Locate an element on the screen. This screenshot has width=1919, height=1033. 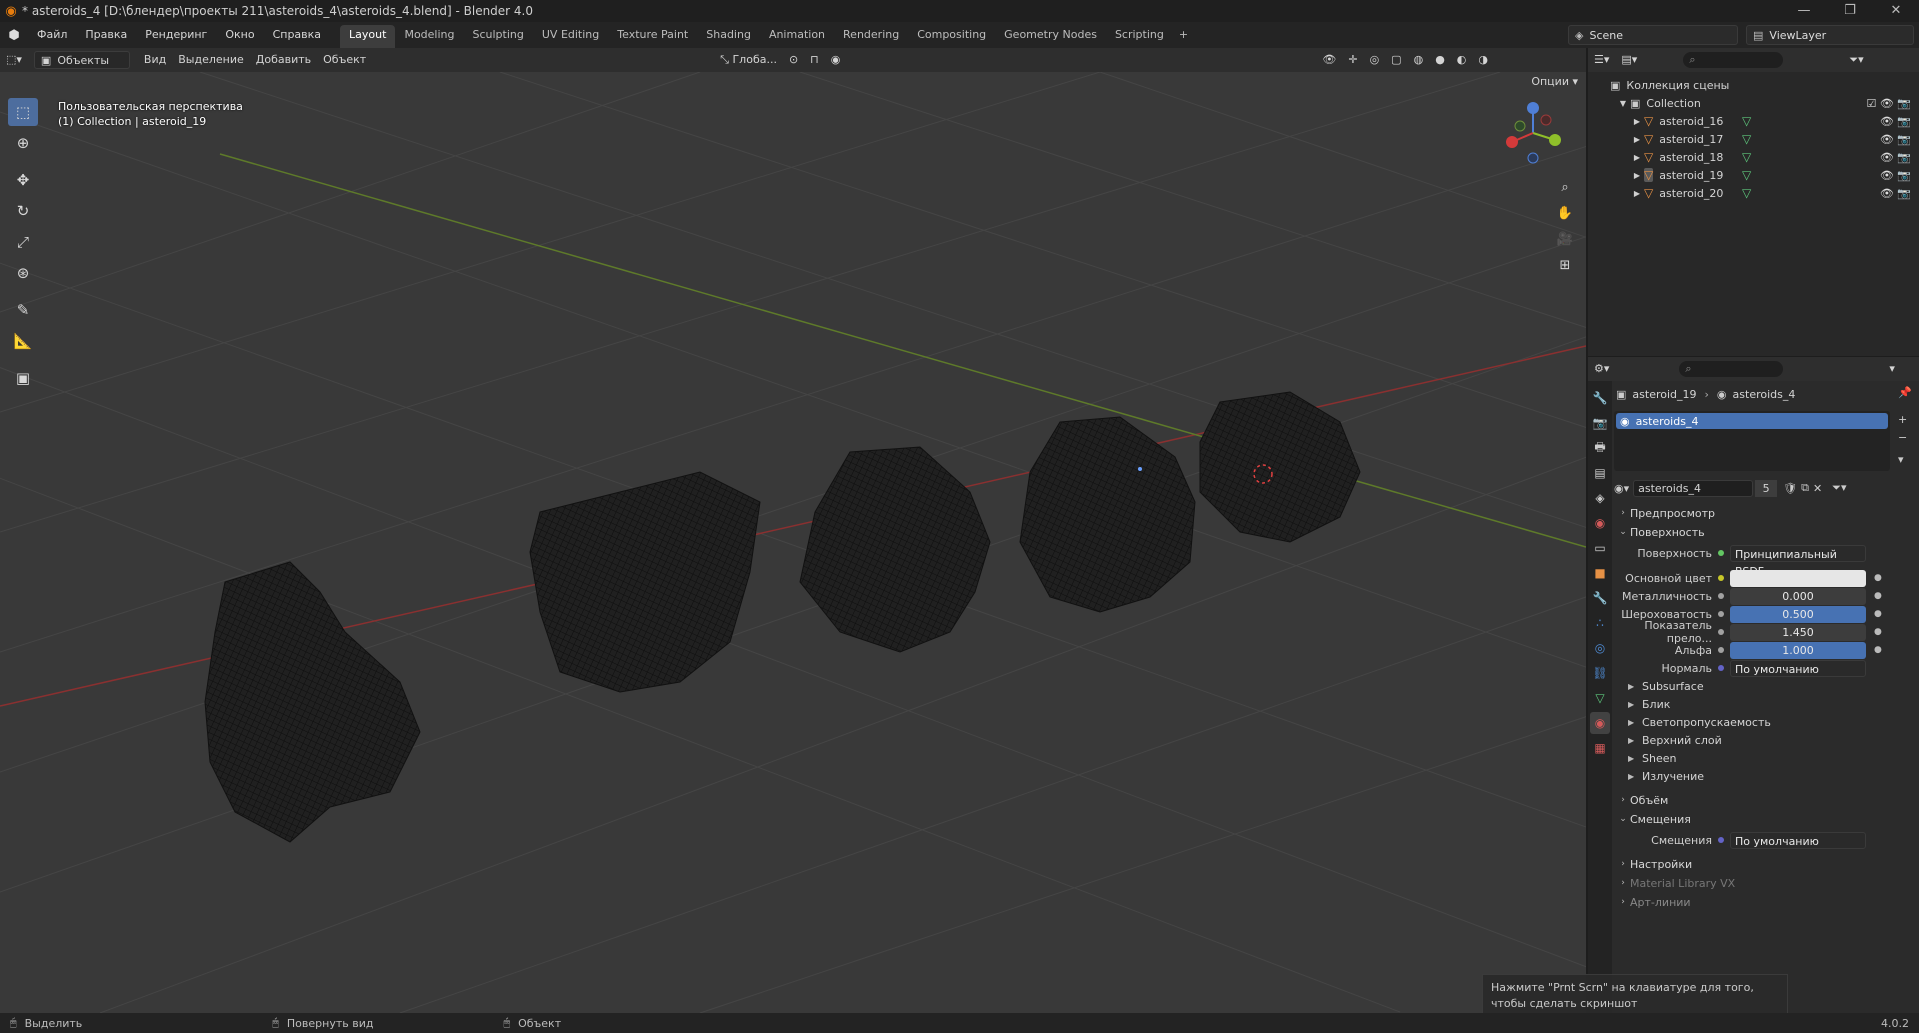
fake-user-icon: 🛡 is located at coordinates (1790, 488).